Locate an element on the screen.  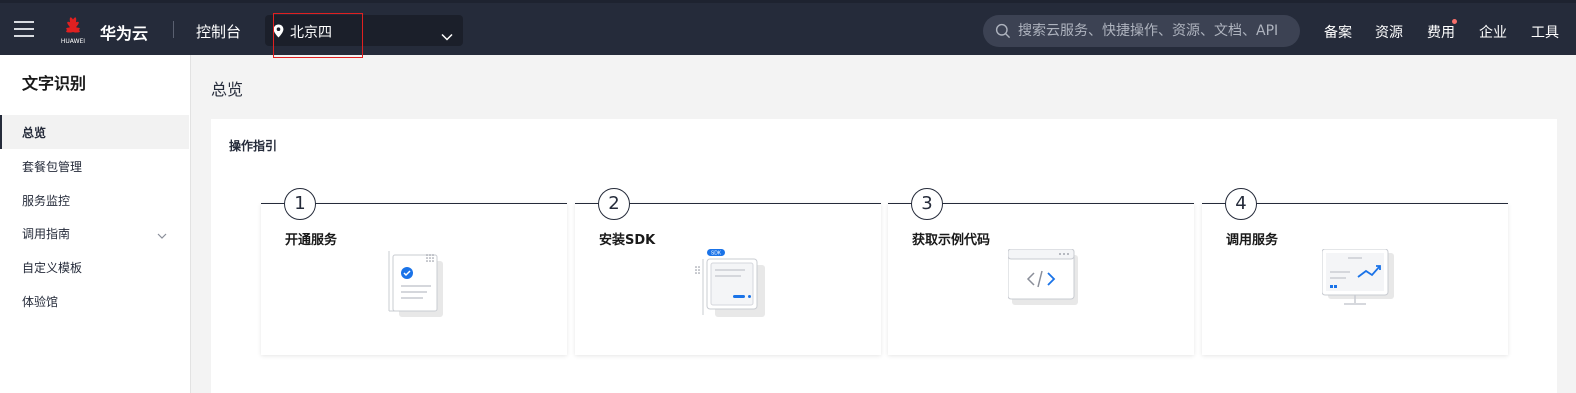
step-title: 安装SDK is located at coordinates (627, 240).